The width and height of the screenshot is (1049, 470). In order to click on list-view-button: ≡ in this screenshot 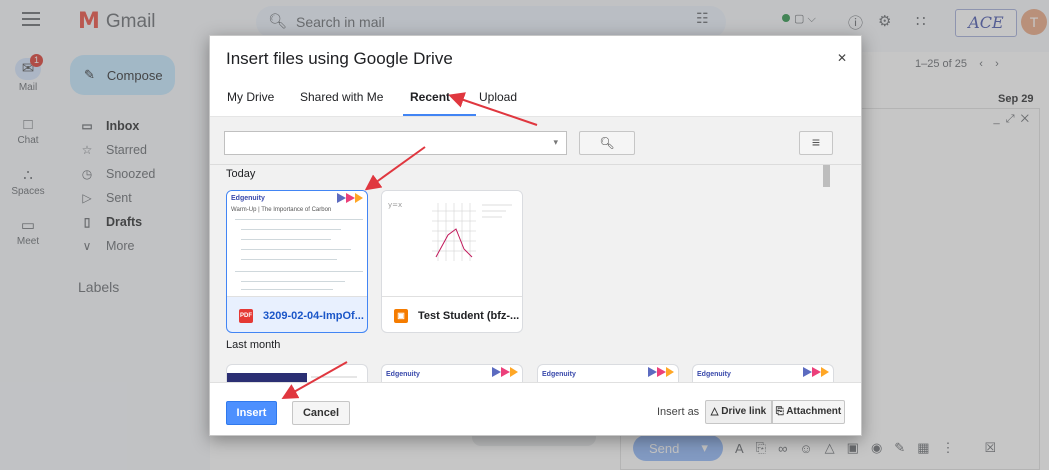, I will do `click(816, 143)`.